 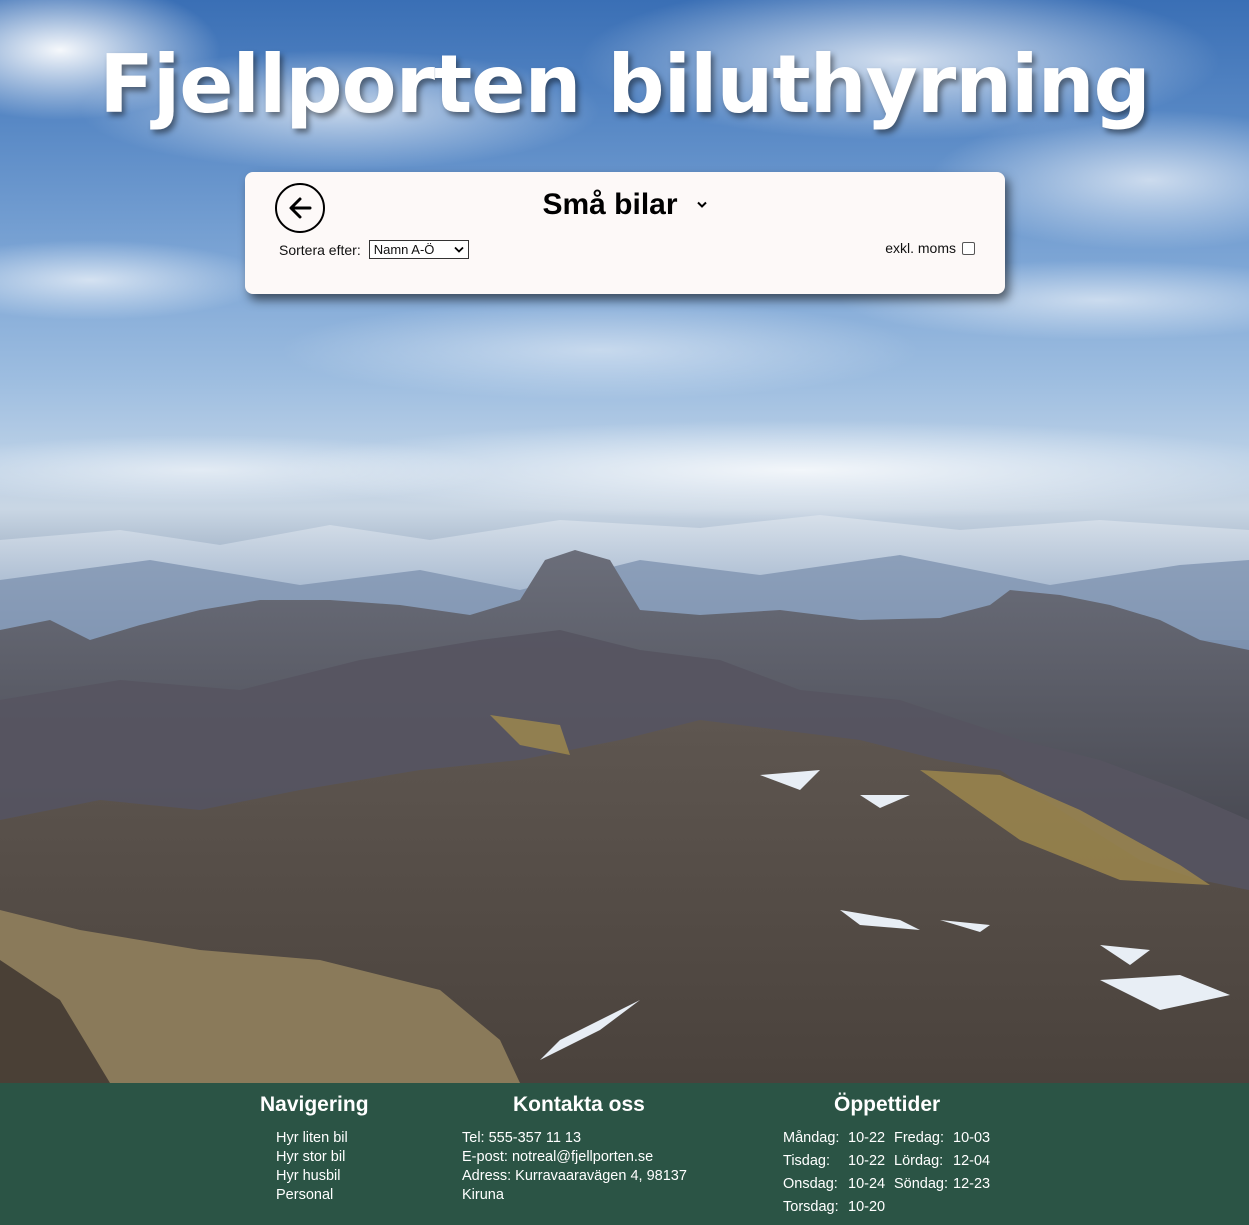 I want to click on hours-time, so click(x=975, y=1207).